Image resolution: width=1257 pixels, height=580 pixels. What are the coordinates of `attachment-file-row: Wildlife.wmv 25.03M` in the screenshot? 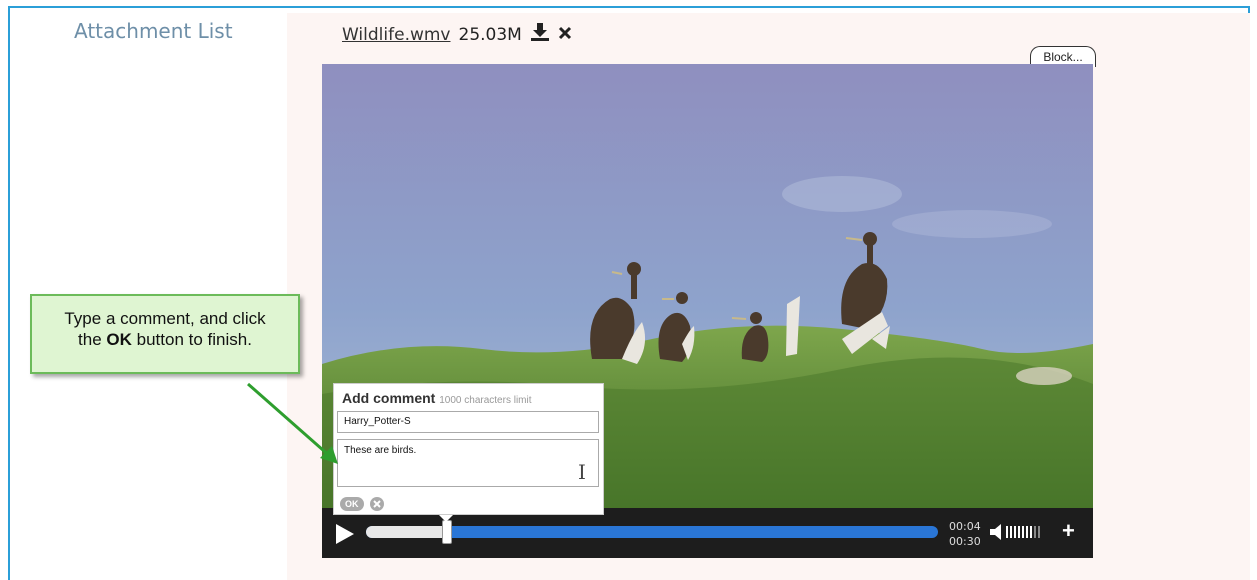 It's located at (450, 34).